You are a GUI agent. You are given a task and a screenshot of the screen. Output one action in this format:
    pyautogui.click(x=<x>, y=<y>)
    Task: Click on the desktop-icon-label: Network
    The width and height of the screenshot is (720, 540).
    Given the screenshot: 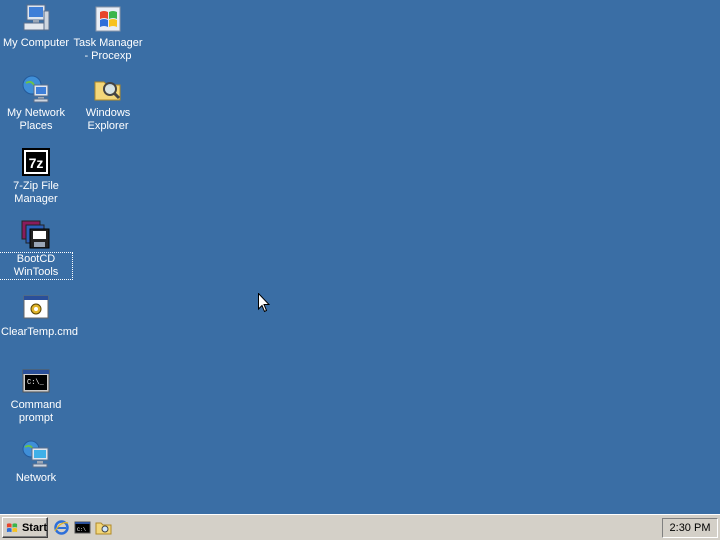 What is the action you would take?
    pyautogui.click(x=36, y=478)
    